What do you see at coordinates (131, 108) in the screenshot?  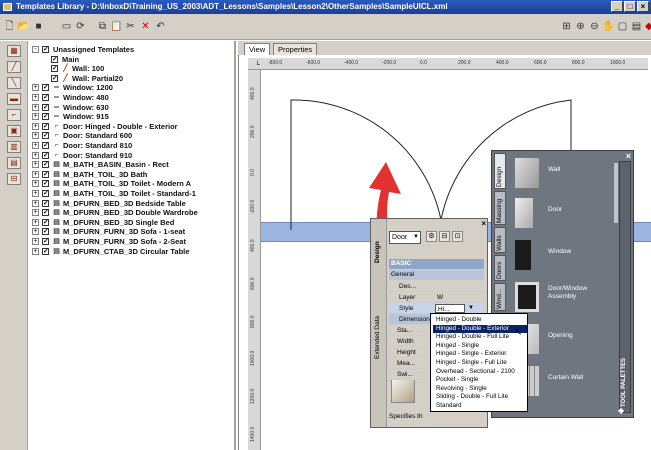 I see `tree-row: + ✓ ═ Window: 630` at bounding box center [131, 108].